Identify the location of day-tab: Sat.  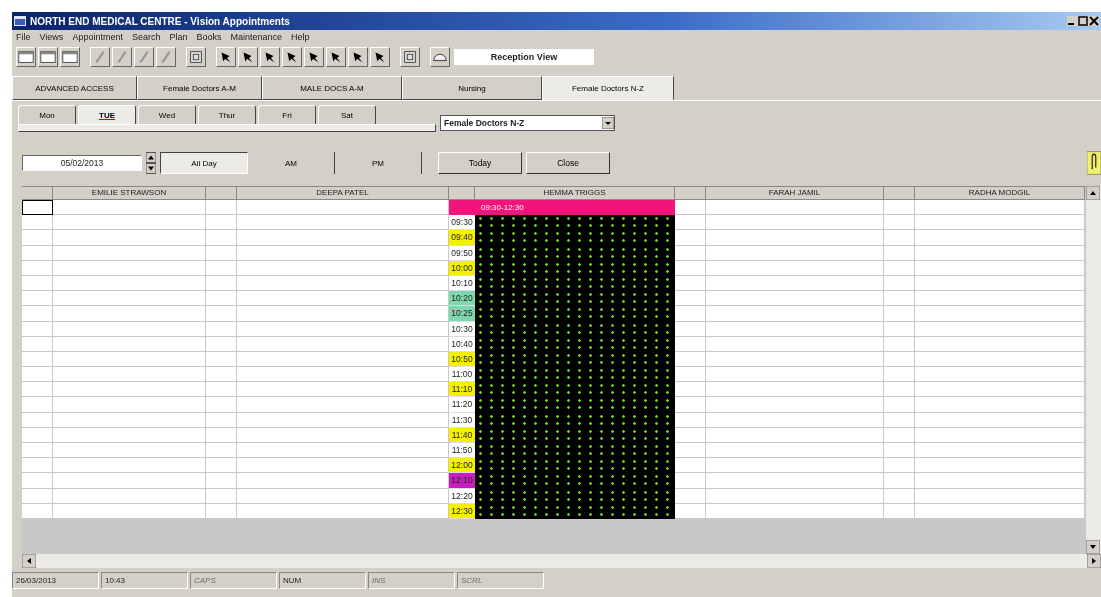
(347, 114).